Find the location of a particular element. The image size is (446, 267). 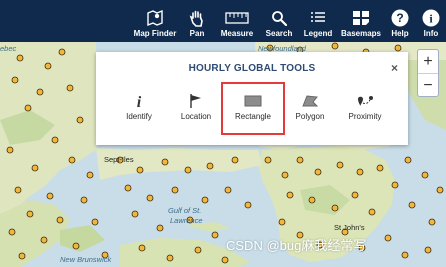

tool-label: Proximity is located at coordinates (365, 116).